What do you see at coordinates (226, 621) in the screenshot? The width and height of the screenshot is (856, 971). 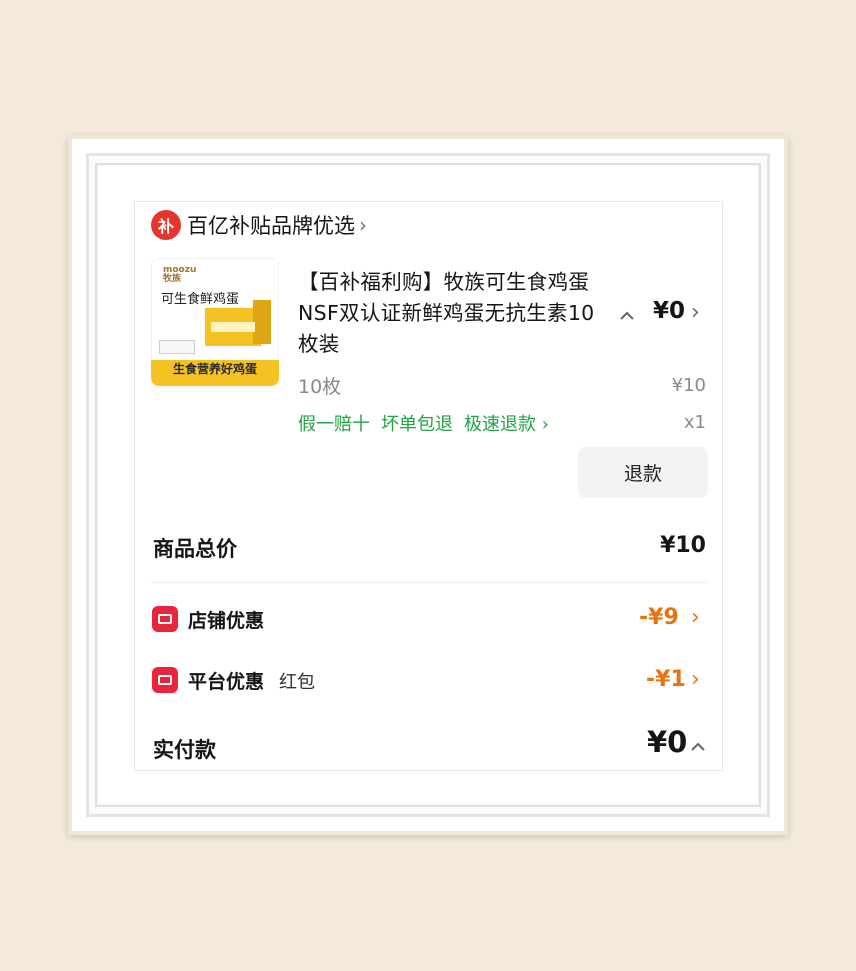 I see `store-discount-label: 店铺优惠` at bounding box center [226, 621].